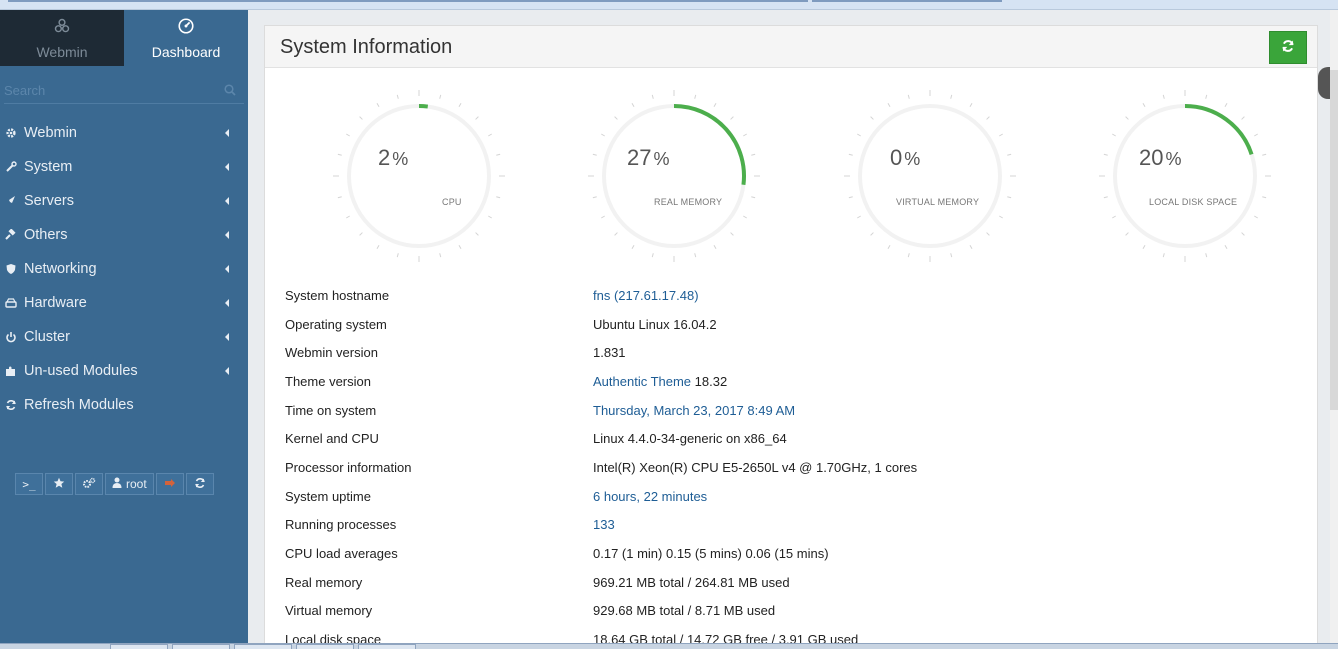 This screenshot has width=1338, height=649. Describe the element at coordinates (669, 646) in the screenshot. I see `taskbar-strip` at that location.